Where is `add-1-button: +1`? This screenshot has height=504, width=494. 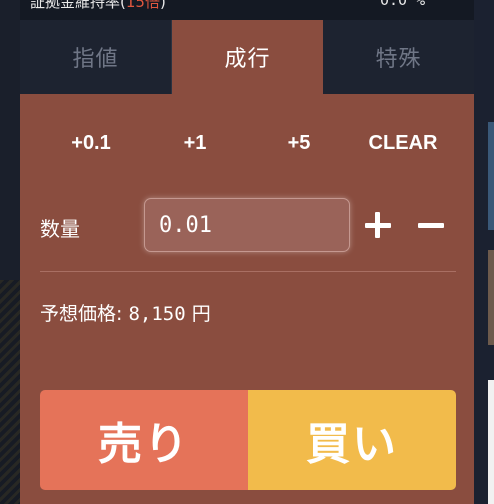
add-1-button: +1 is located at coordinates (195, 143).